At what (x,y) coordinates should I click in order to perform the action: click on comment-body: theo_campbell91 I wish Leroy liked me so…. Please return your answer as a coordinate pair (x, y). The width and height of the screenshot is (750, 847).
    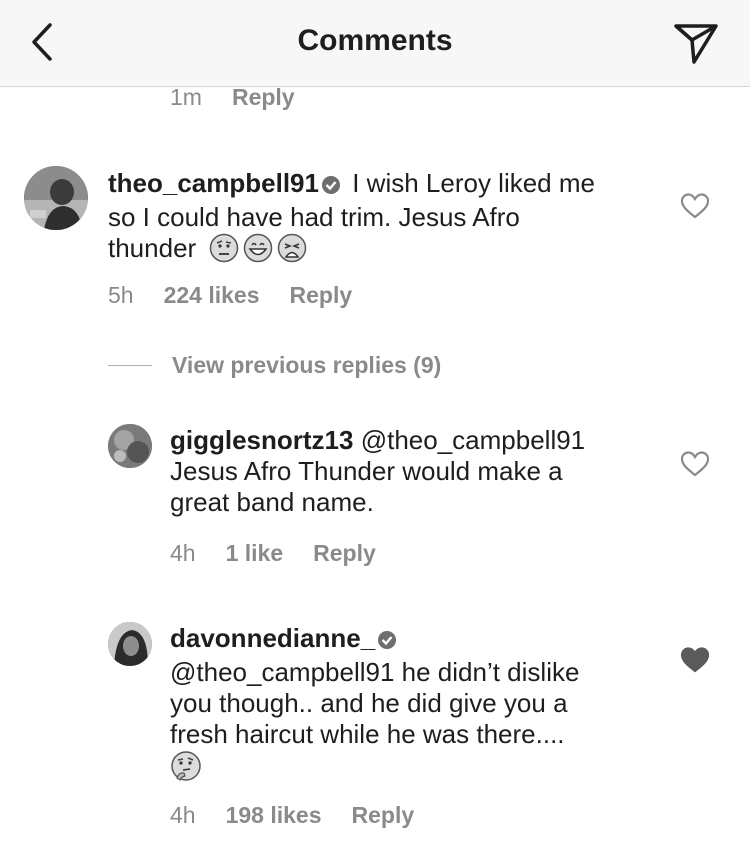
    Looking at the image, I should click on (388, 219).